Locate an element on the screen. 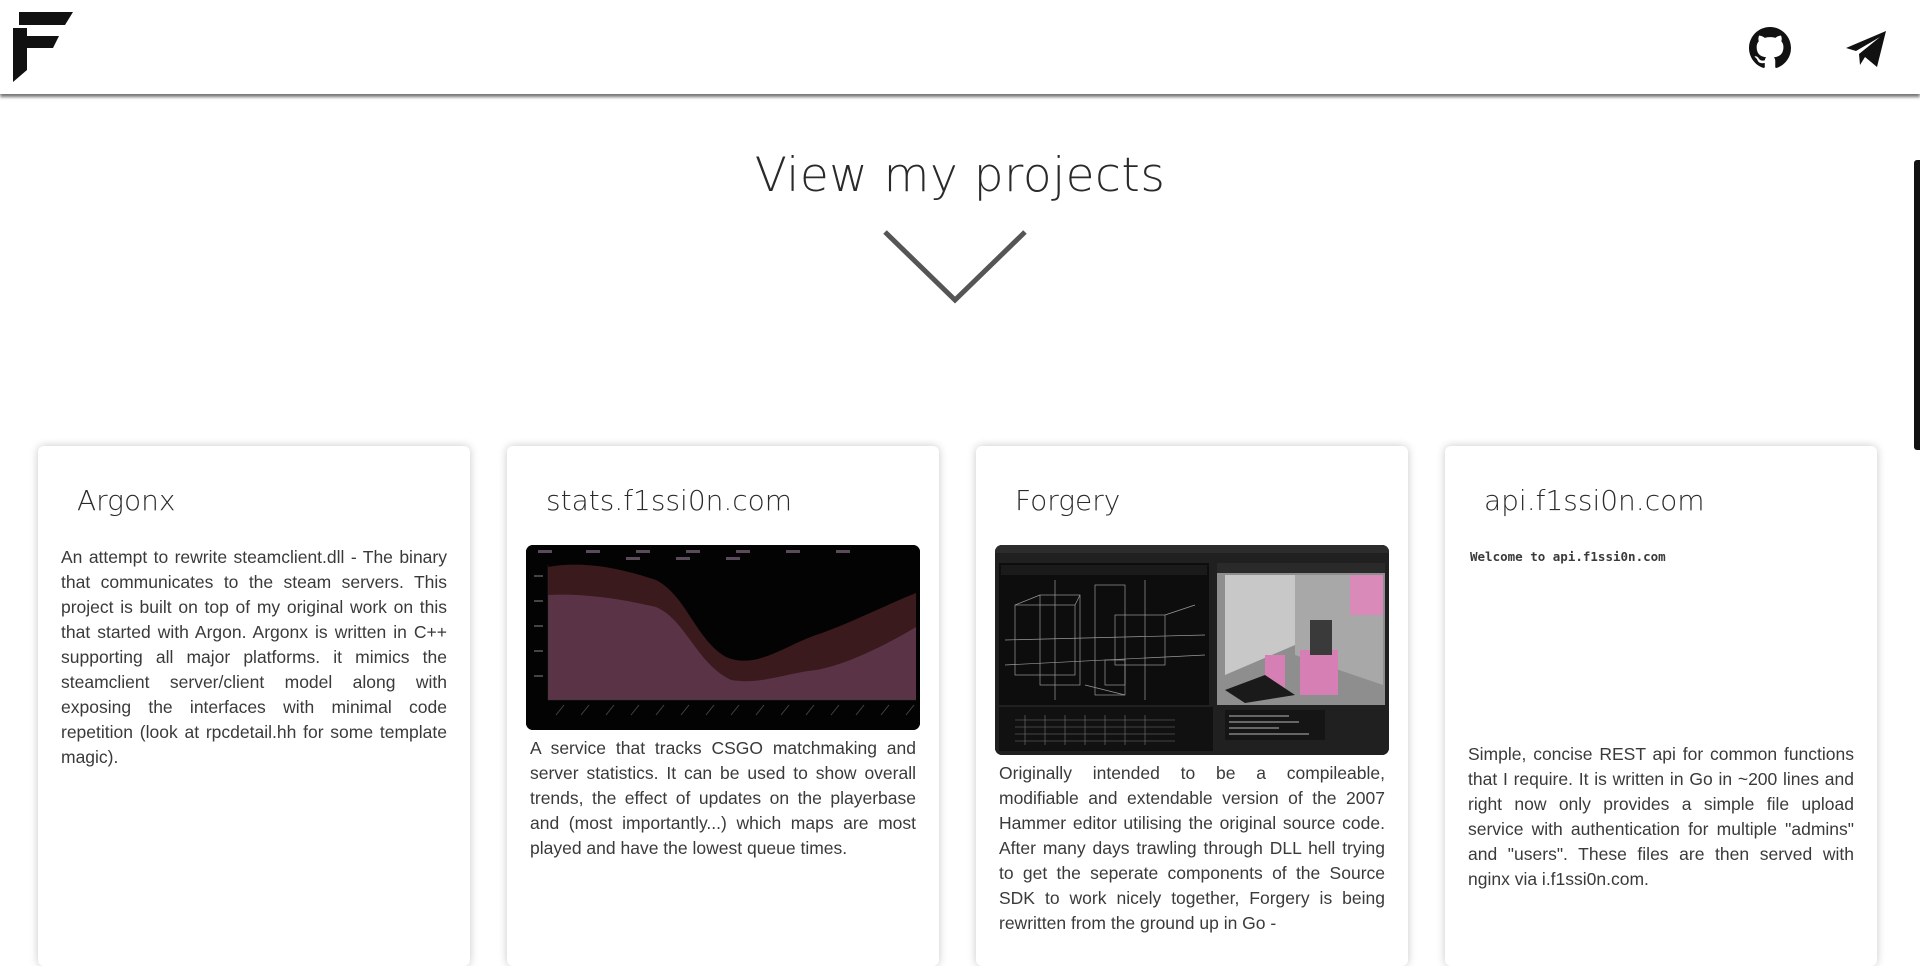 The width and height of the screenshot is (1920, 966). github-link is located at coordinates (1770, 48).